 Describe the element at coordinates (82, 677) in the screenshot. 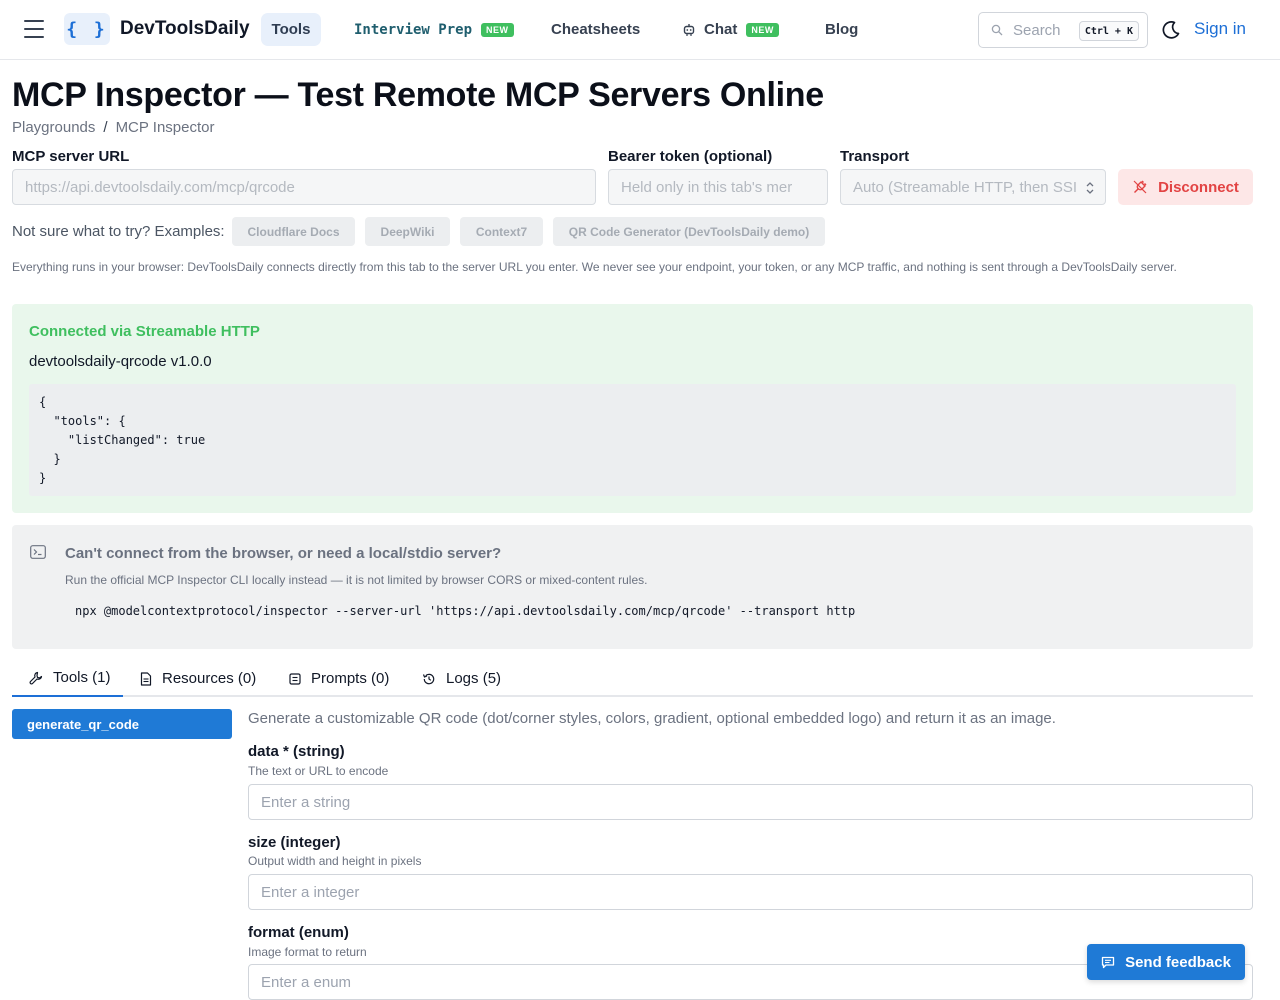

I see `tab-tools-label: Tools (1)` at that location.